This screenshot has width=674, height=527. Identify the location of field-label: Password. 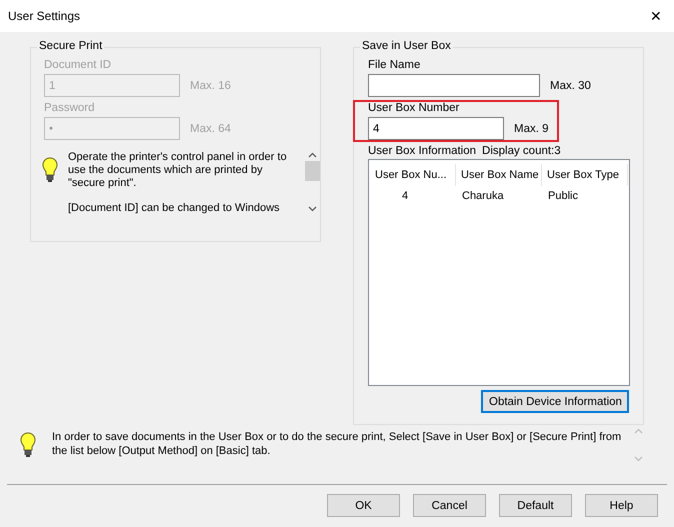
(69, 108).